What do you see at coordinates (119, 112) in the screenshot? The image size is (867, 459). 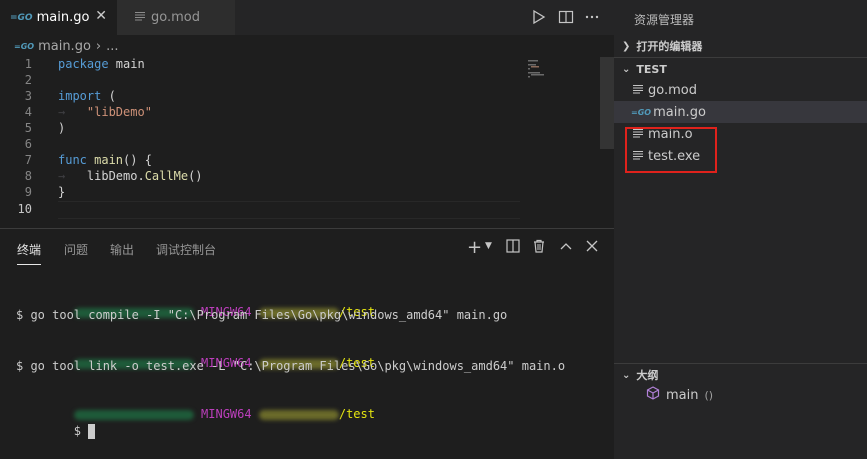 I see `import-string: "libDemo"` at bounding box center [119, 112].